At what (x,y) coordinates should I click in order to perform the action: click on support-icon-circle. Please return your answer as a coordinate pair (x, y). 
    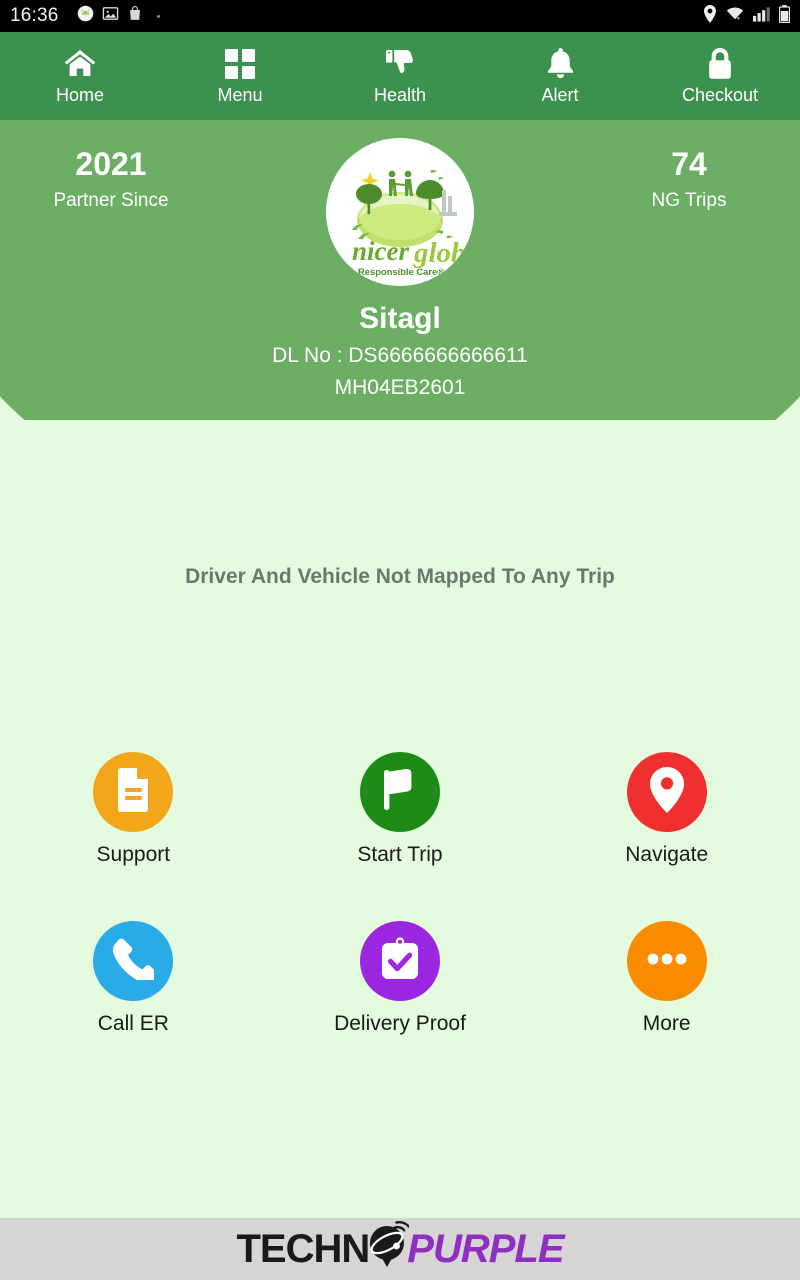
    Looking at the image, I should click on (133, 792).